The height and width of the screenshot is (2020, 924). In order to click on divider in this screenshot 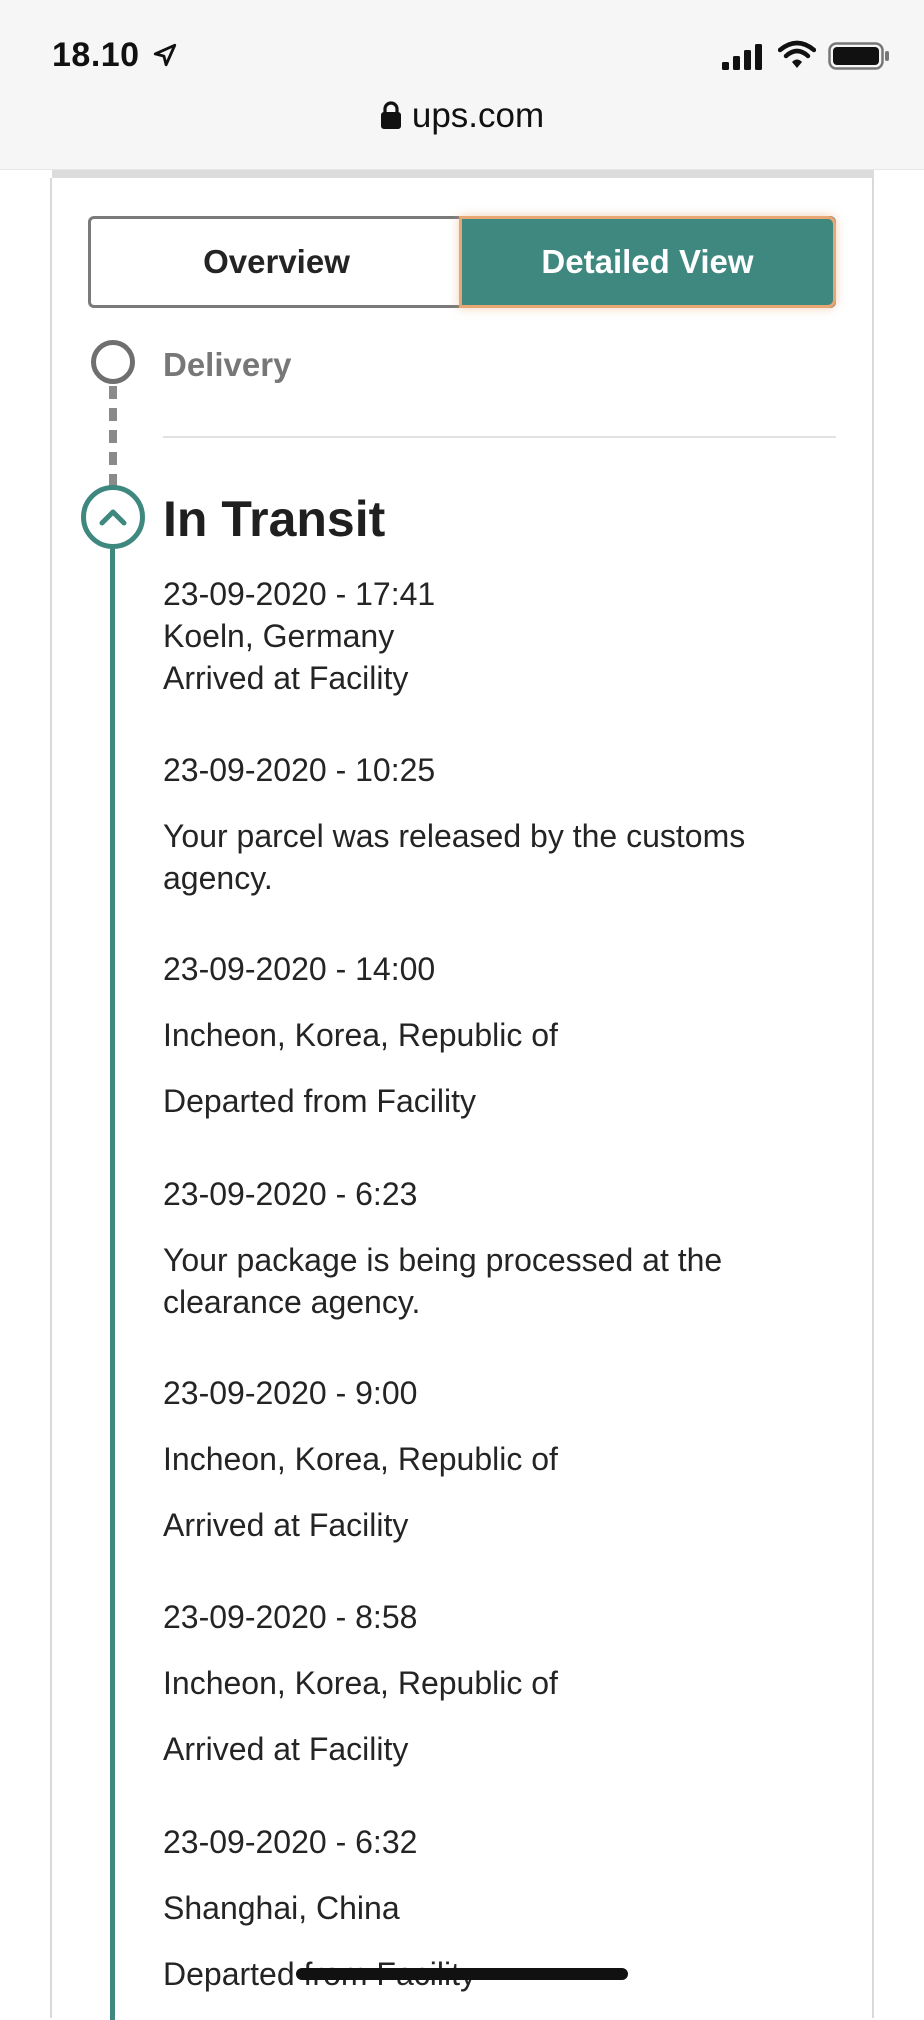, I will do `click(499, 437)`.